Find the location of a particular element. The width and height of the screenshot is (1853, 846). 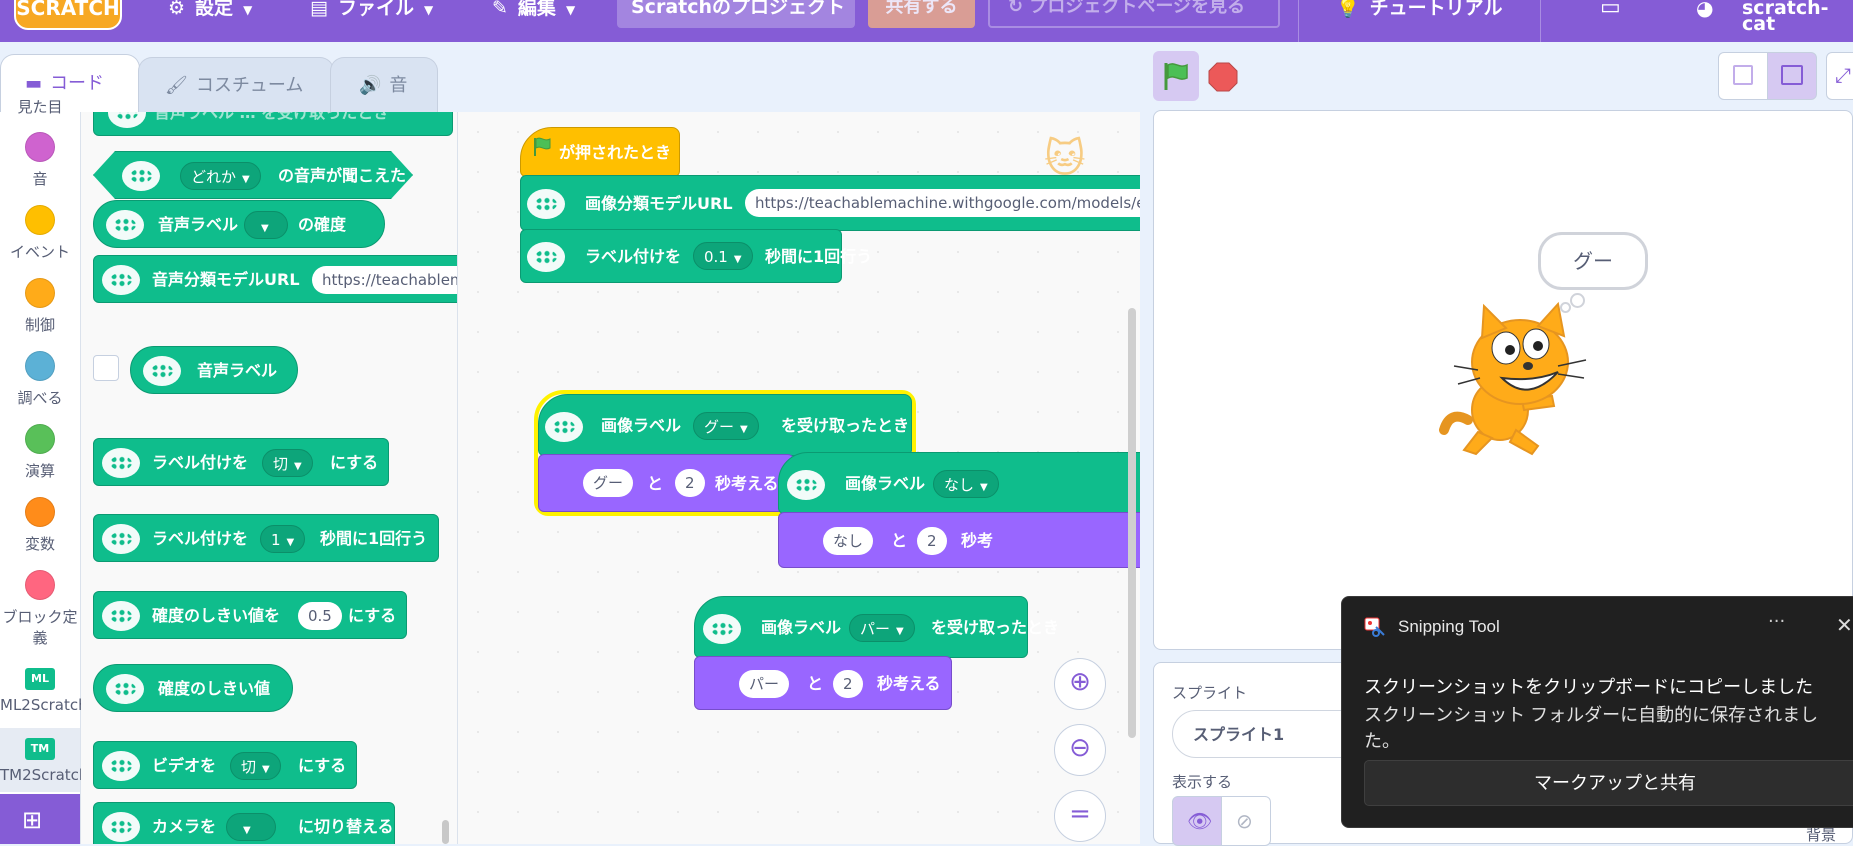

category-ml2scratch: ML ML2Scratch is located at coordinates (44, 691).